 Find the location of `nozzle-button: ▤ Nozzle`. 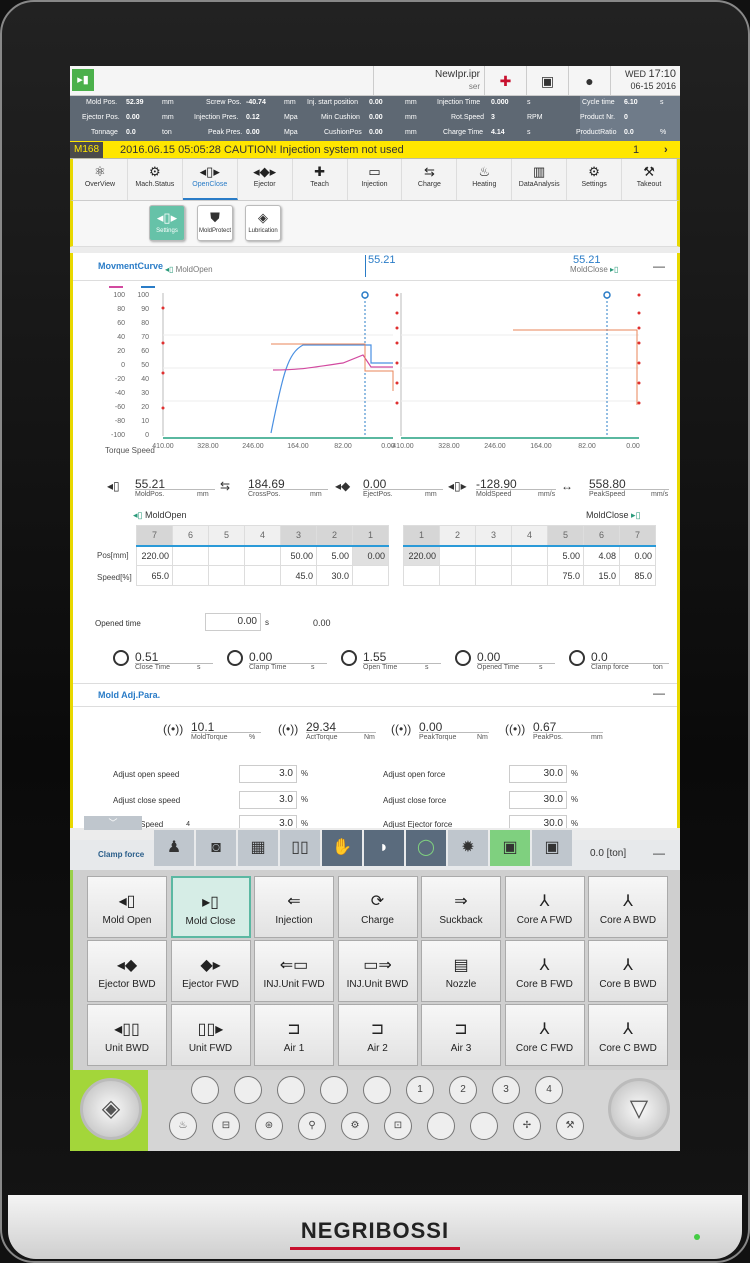

nozzle-button: ▤ Nozzle is located at coordinates (461, 971).